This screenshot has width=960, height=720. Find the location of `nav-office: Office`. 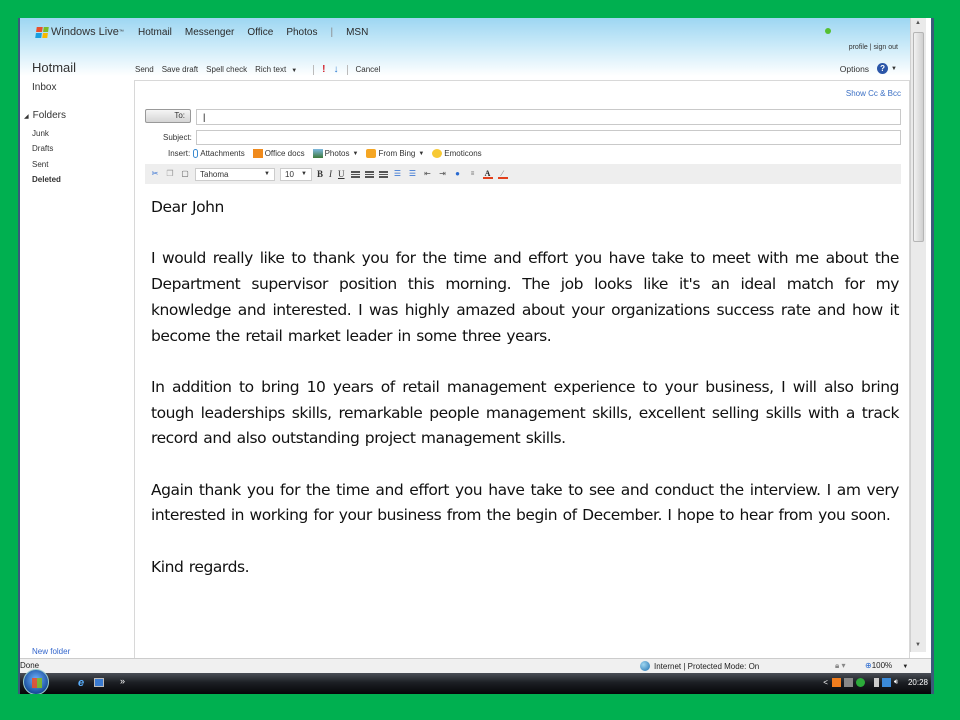

nav-office: Office is located at coordinates (260, 32).